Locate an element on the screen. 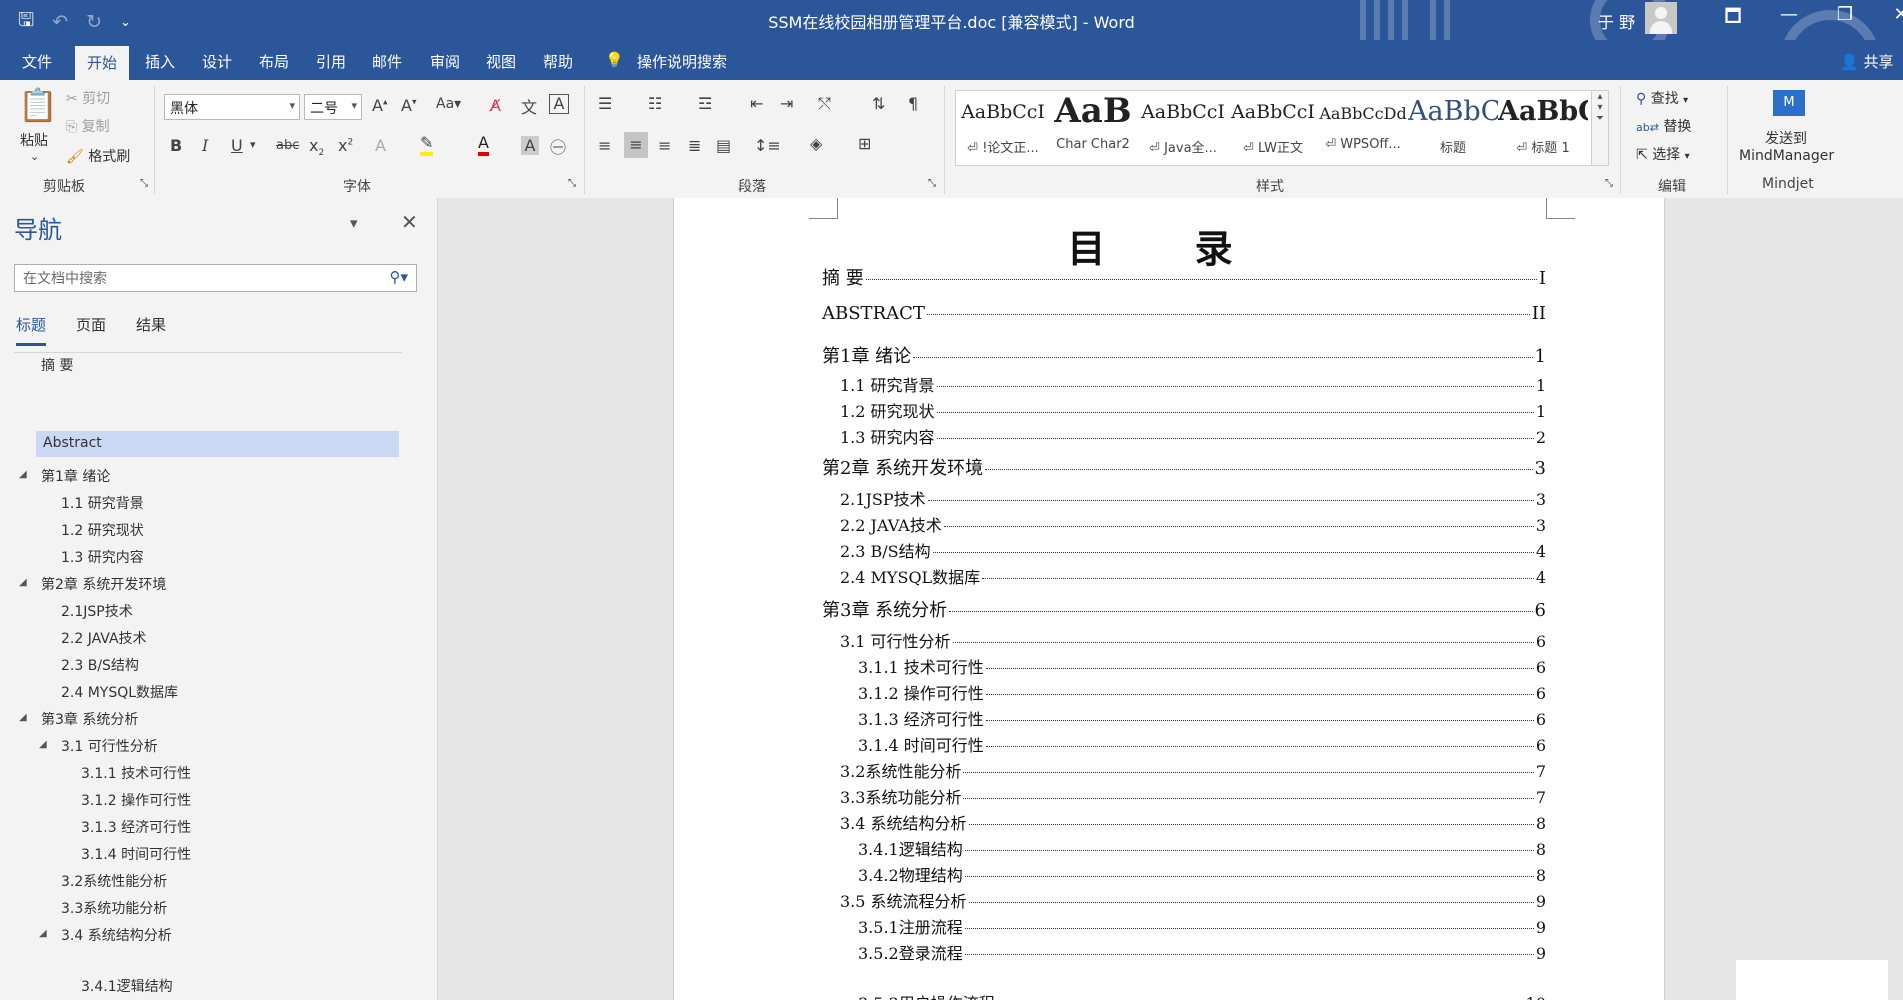 This screenshot has height=1000, width=1903. nav-heading-item: 2.4 MYSQL数据库 is located at coordinates (119, 692).